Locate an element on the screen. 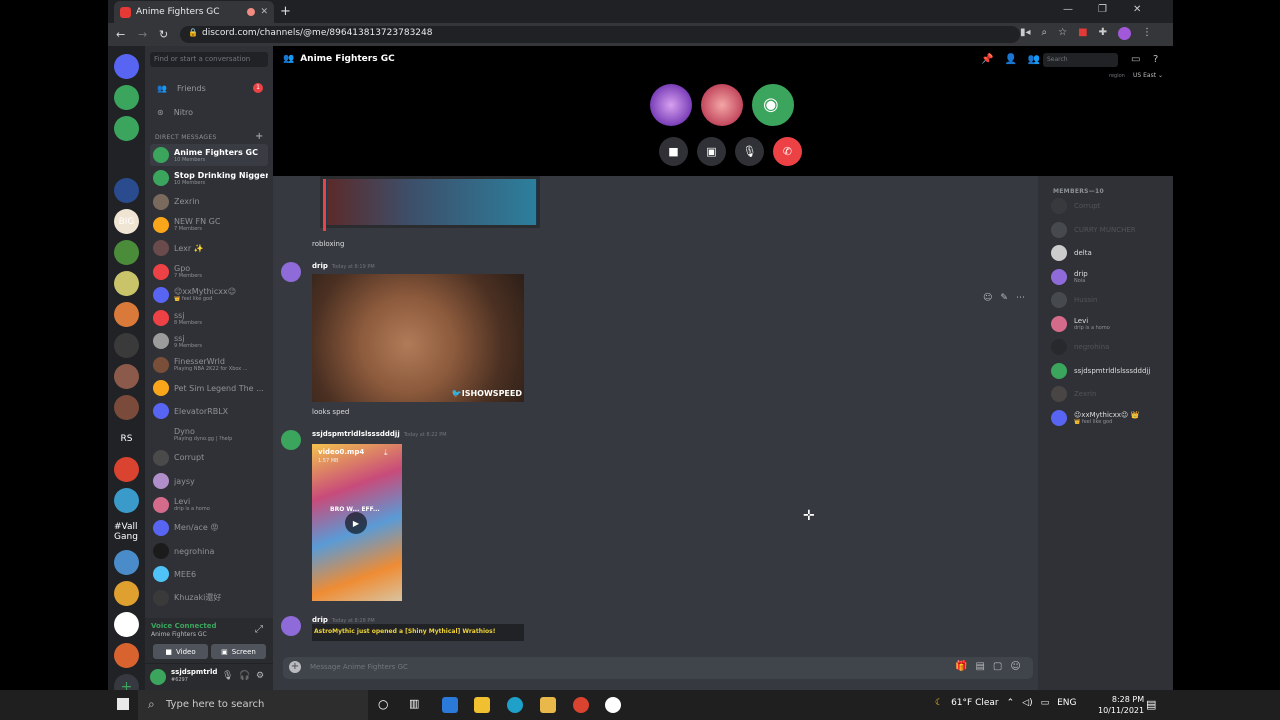 The width and height of the screenshot is (1280, 720). notifications-icon: ▤ is located at coordinates (1151, 704).